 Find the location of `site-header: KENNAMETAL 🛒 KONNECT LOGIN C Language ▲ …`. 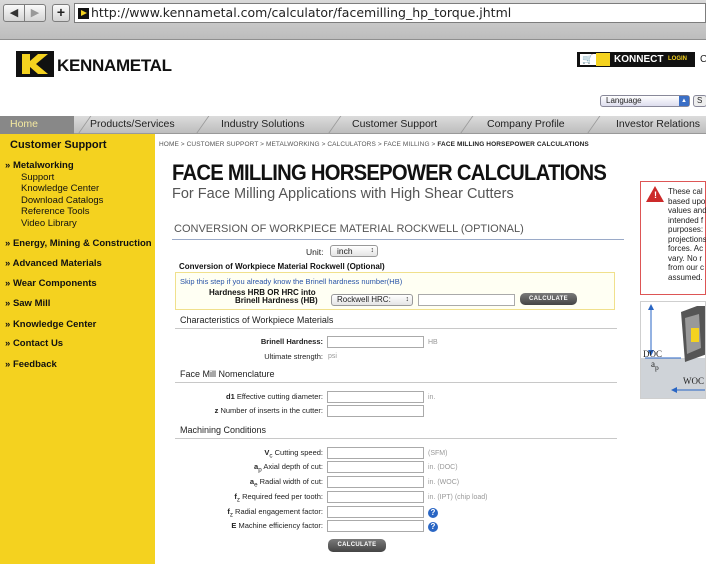

site-header: KENNAMETAL 🛒 KONNECT LOGIN C Language ▲ … is located at coordinates (353, 78).